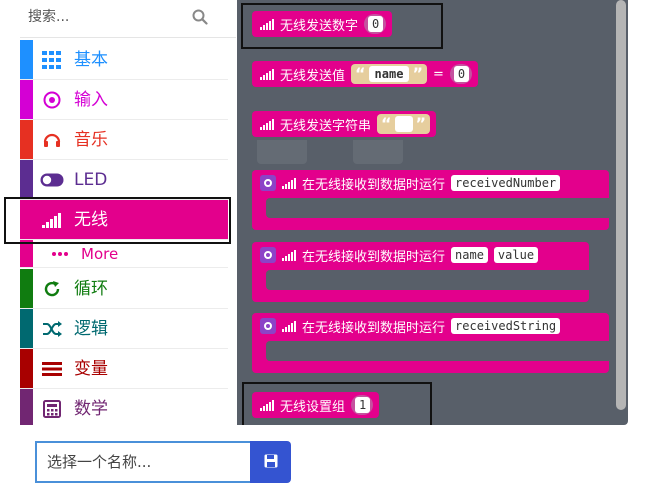  Describe the element at coordinates (326, 126) in the screenshot. I see `block-label: 无线发送字符串` at that location.